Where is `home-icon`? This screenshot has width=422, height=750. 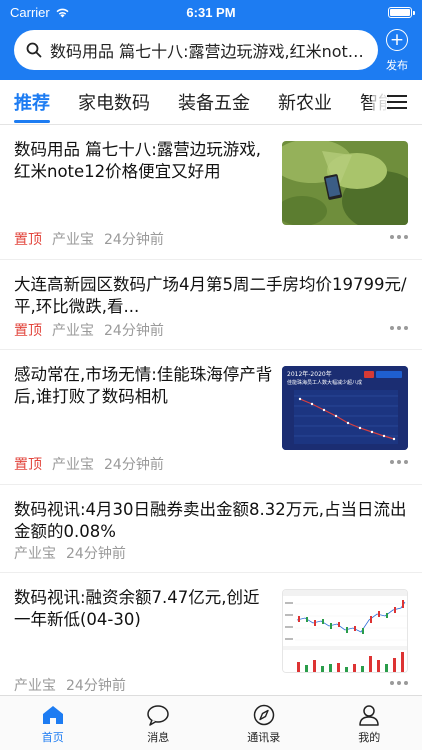 home-icon is located at coordinates (52, 715).